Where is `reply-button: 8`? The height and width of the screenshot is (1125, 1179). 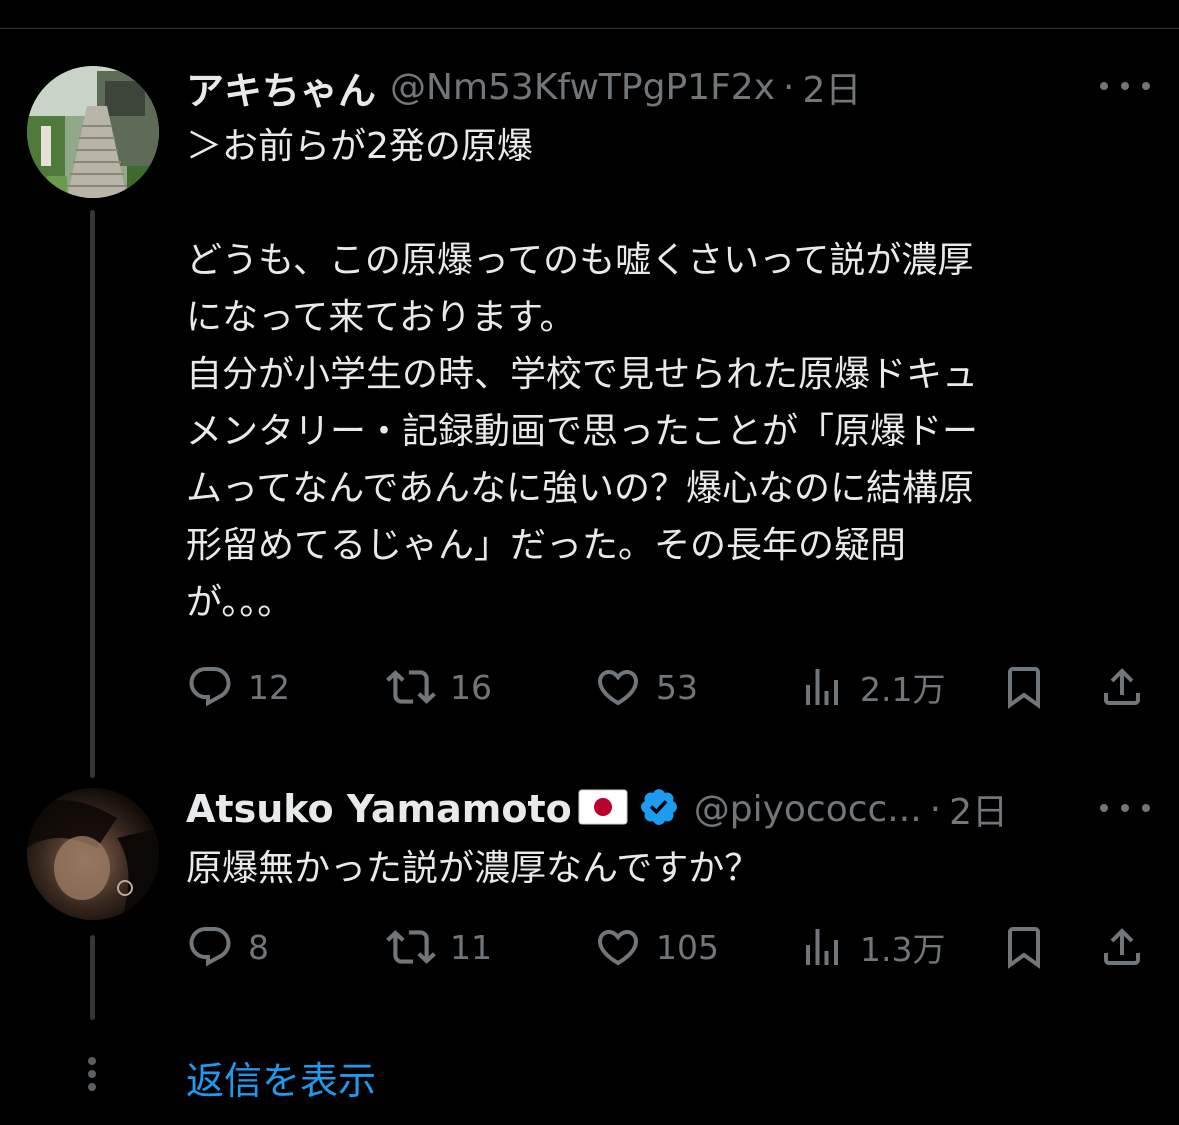 reply-button: 8 is located at coordinates (227, 947).